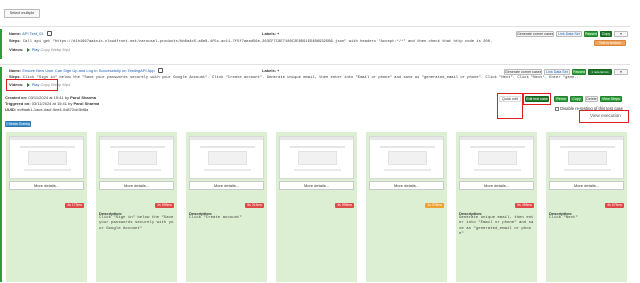 The image size is (640, 283). Describe the element at coordinates (316, 207) in the screenshot. I see `step-card: More details... 4s 995ms` at that location.